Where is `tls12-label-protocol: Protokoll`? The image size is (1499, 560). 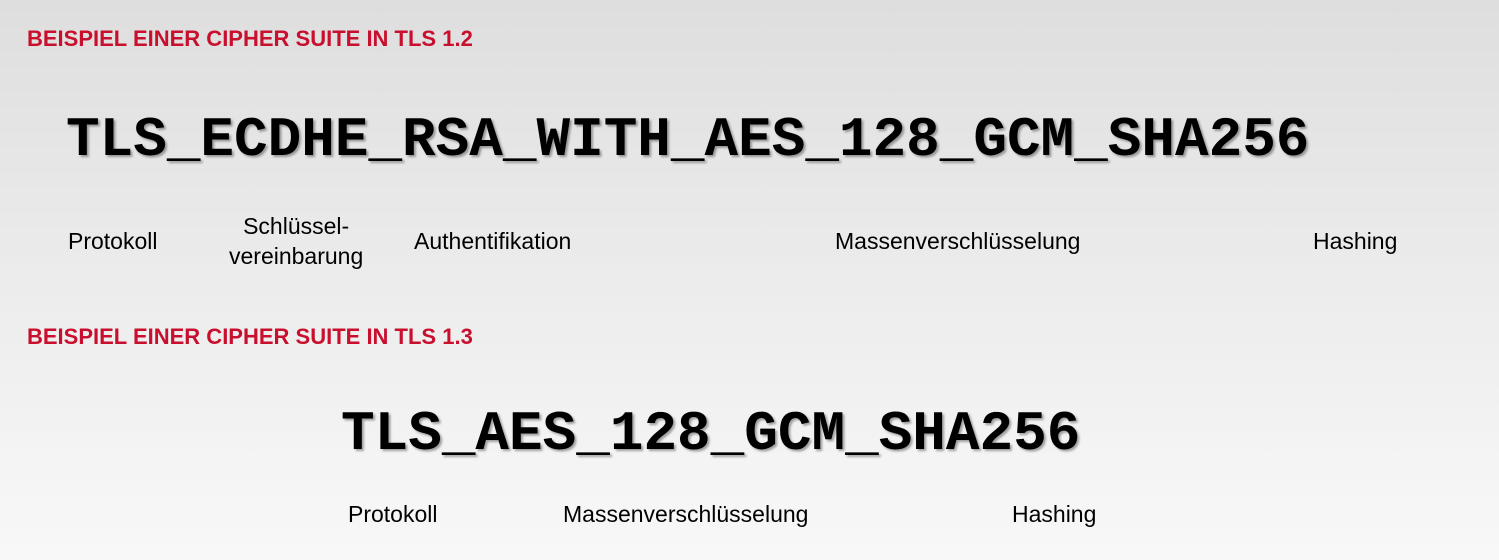
tls12-label-protocol: Protokoll is located at coordinates (113, 241).